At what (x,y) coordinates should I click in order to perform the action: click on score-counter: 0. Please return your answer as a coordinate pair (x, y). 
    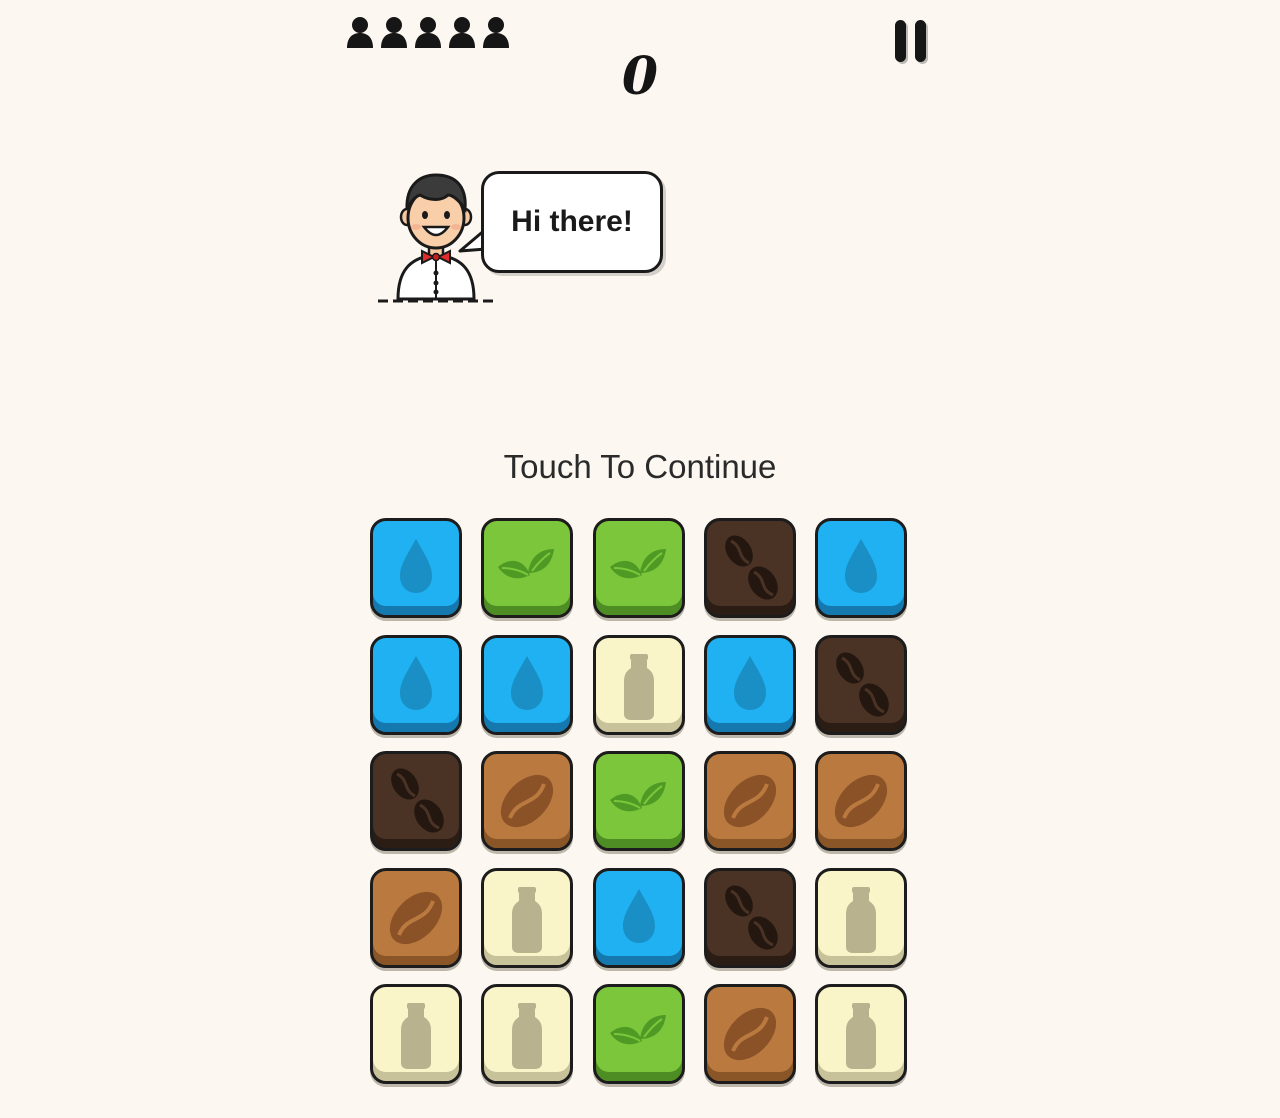
    Looking at the image, I should click on (640, 76).